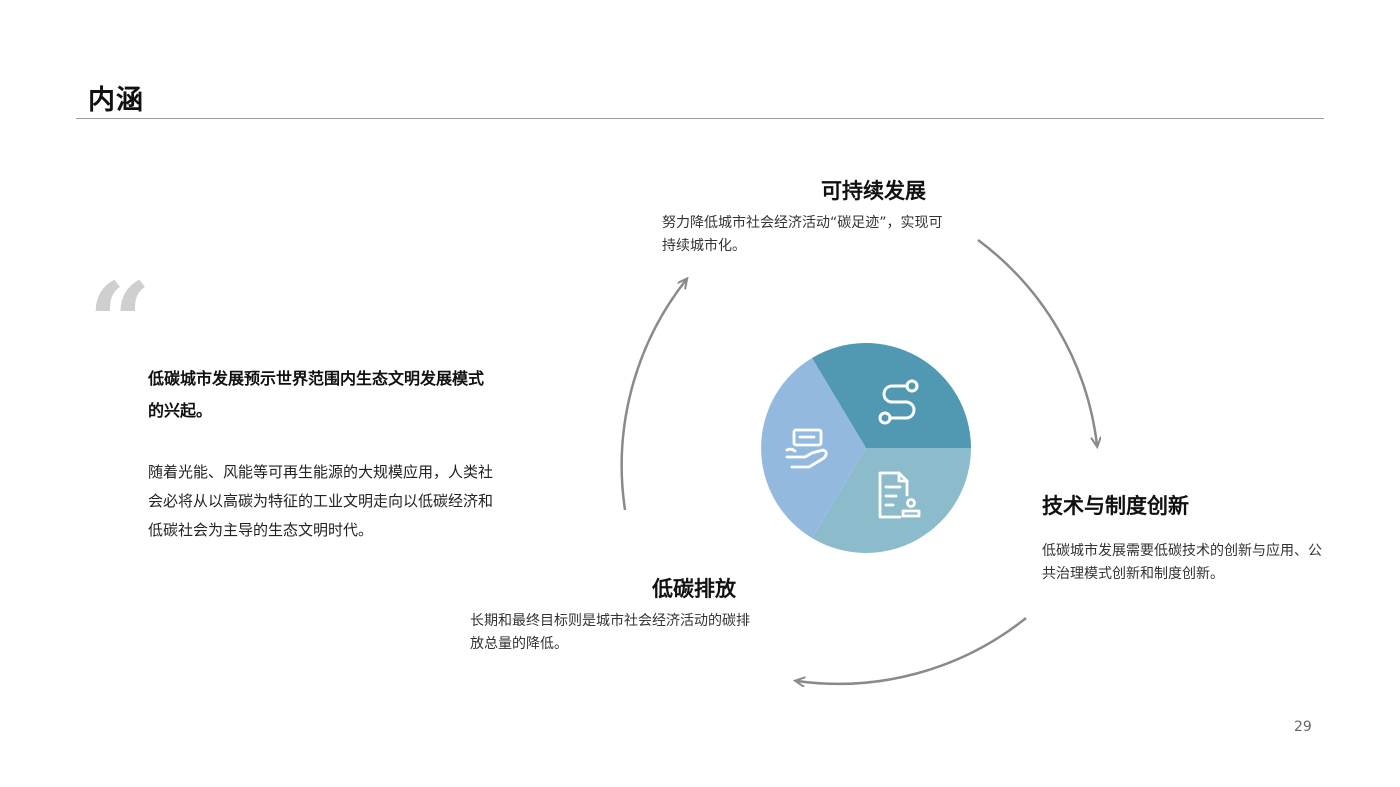 This screenshot has width=1400, height=787. I want to click on page-number: 29, so click(1303, 727).